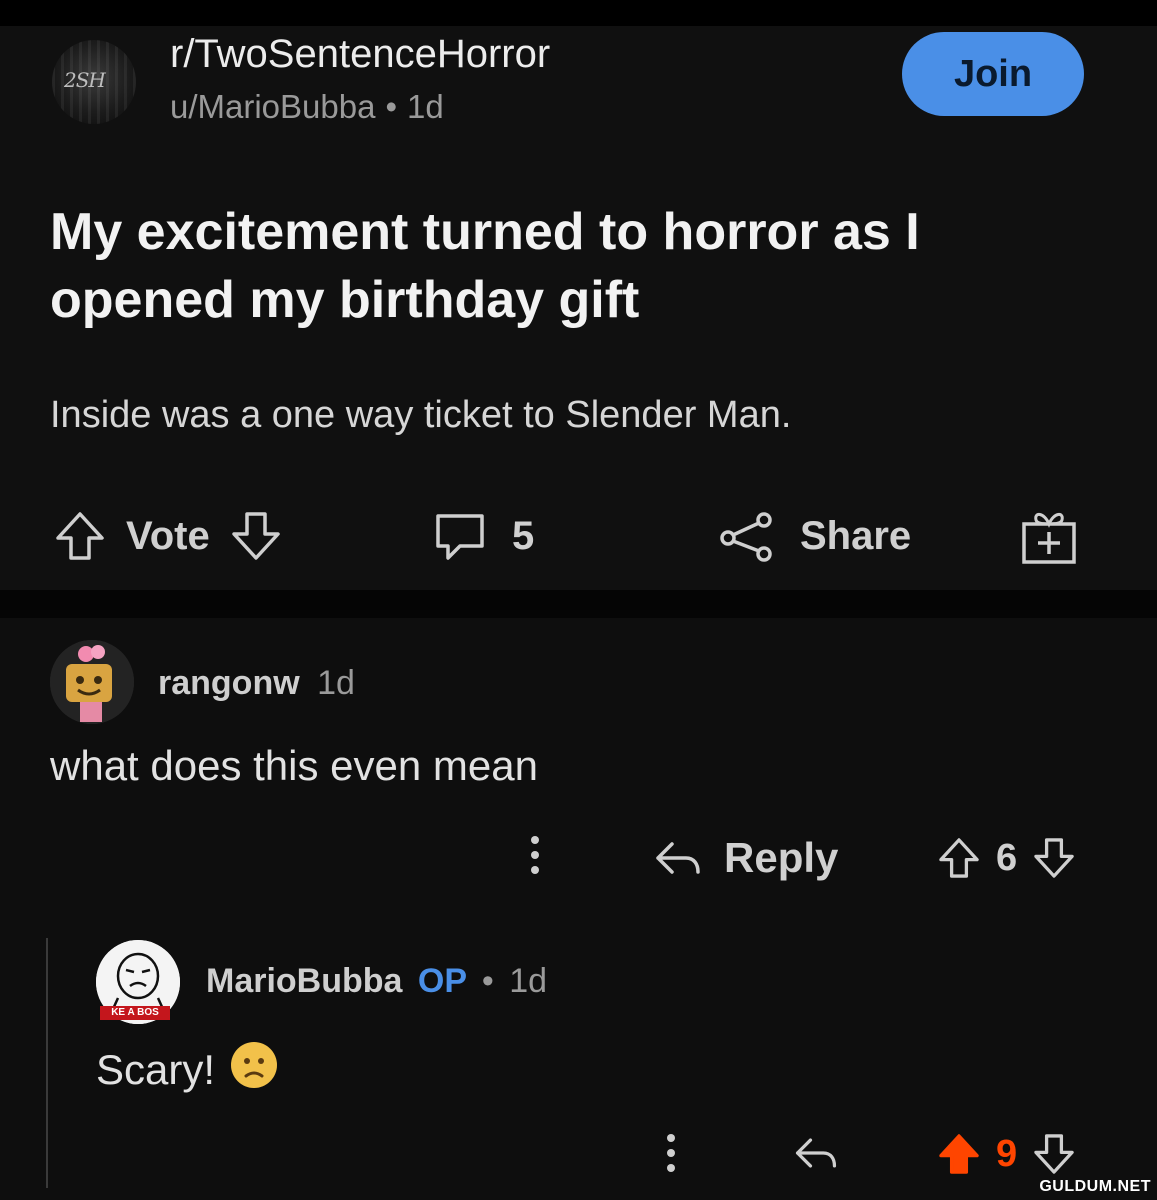 This screenshot has width=1157, height=1200. What do you see at coordinates (781, 857) in the screenshot?
I see `reply-label: Reply` at bounding box center [781, 857].